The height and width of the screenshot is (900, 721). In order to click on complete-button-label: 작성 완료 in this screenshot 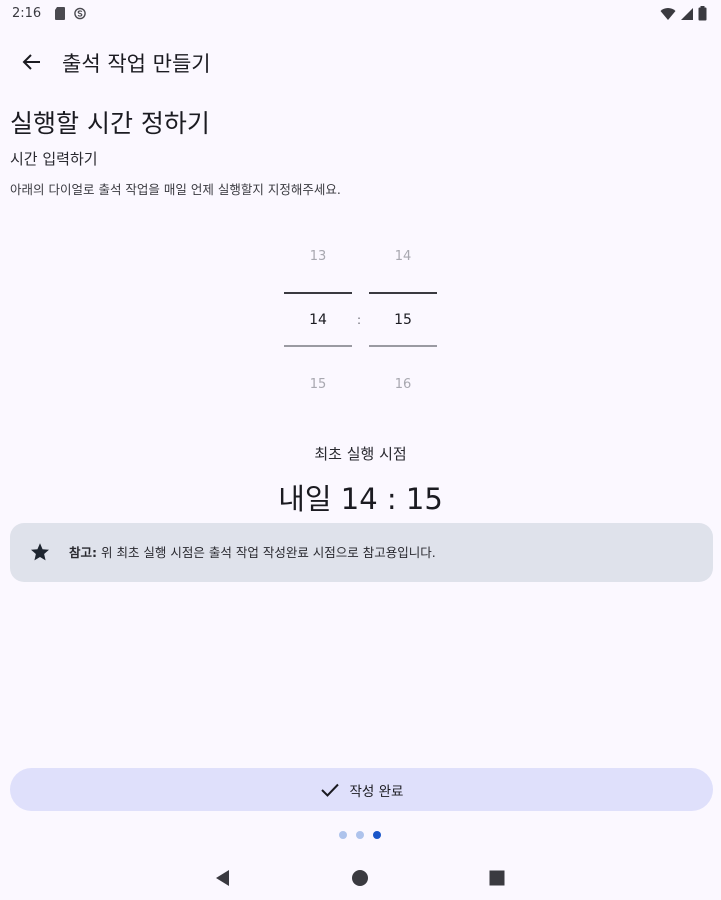, I will do `click(376, 791)`.